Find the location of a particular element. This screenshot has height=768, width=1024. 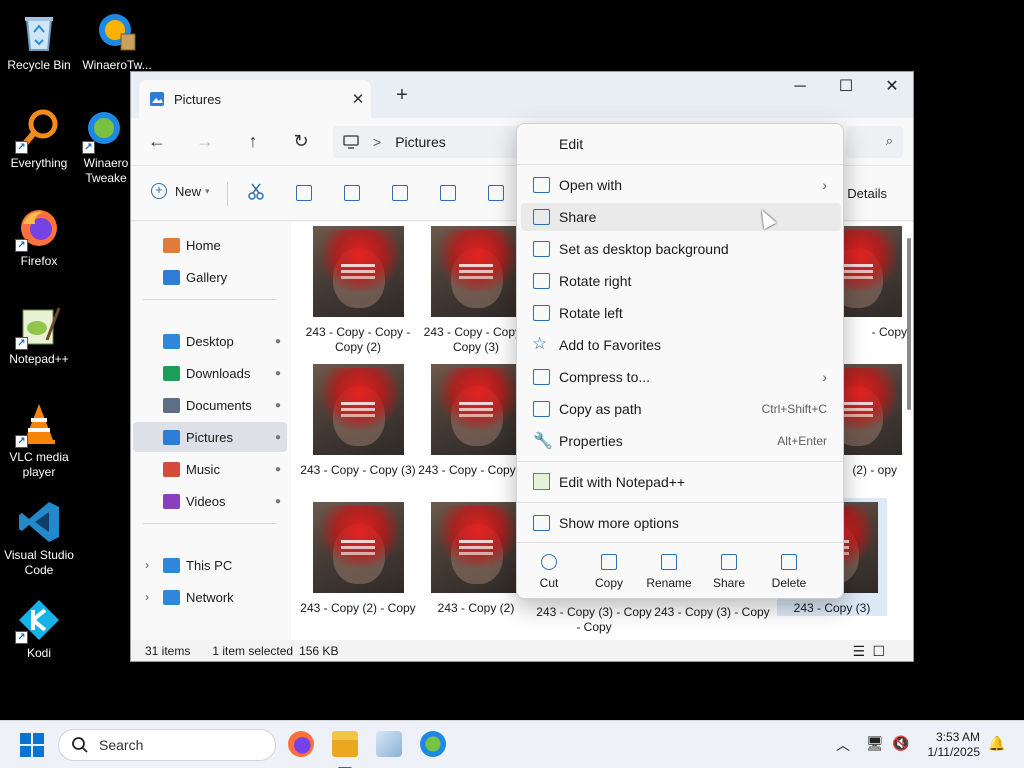

menu-item-label: Copy as path is located at coordinates (600, 409).